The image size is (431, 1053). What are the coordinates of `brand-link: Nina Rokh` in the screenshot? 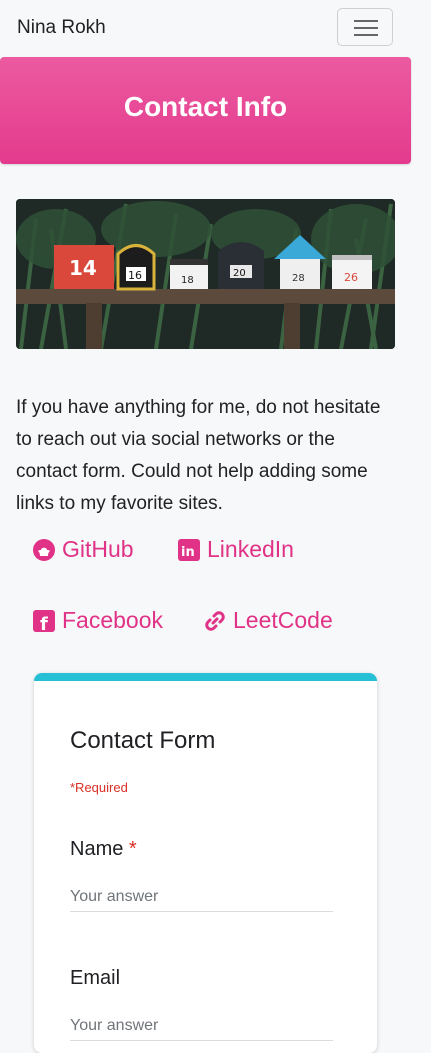 It's located at (61, 28).